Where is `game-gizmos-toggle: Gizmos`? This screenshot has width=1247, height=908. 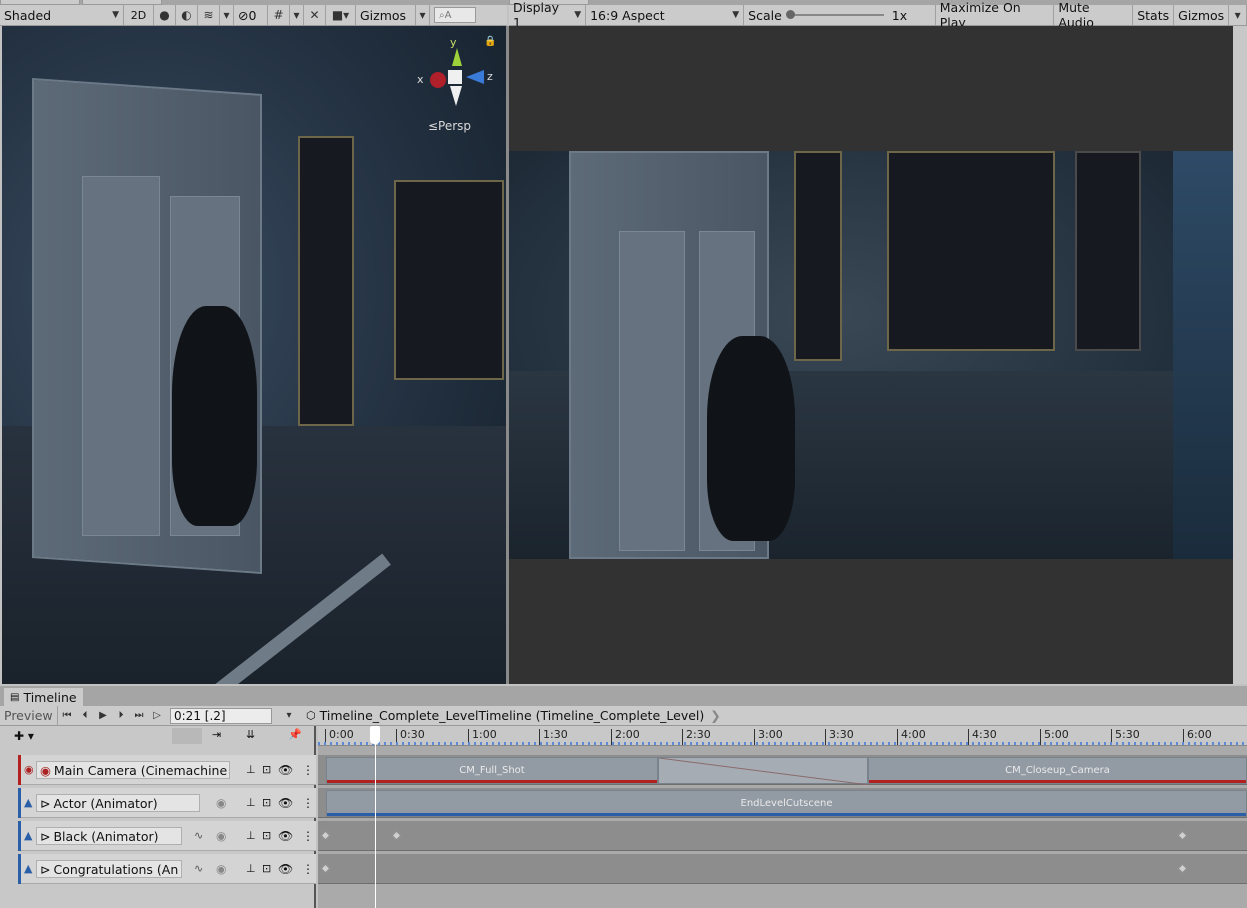
game-gizmos-toggle: Gizmos is located at coordinates (1202, 15).